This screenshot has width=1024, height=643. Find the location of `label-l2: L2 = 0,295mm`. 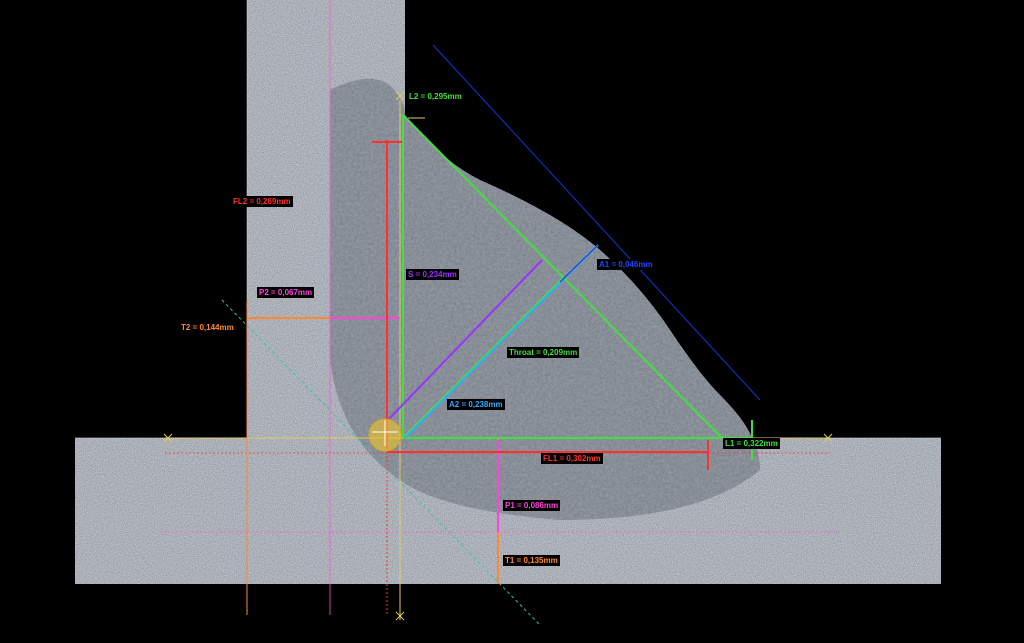

label-l2: L2 = 0,295mm is located at coordinates (435, 96).